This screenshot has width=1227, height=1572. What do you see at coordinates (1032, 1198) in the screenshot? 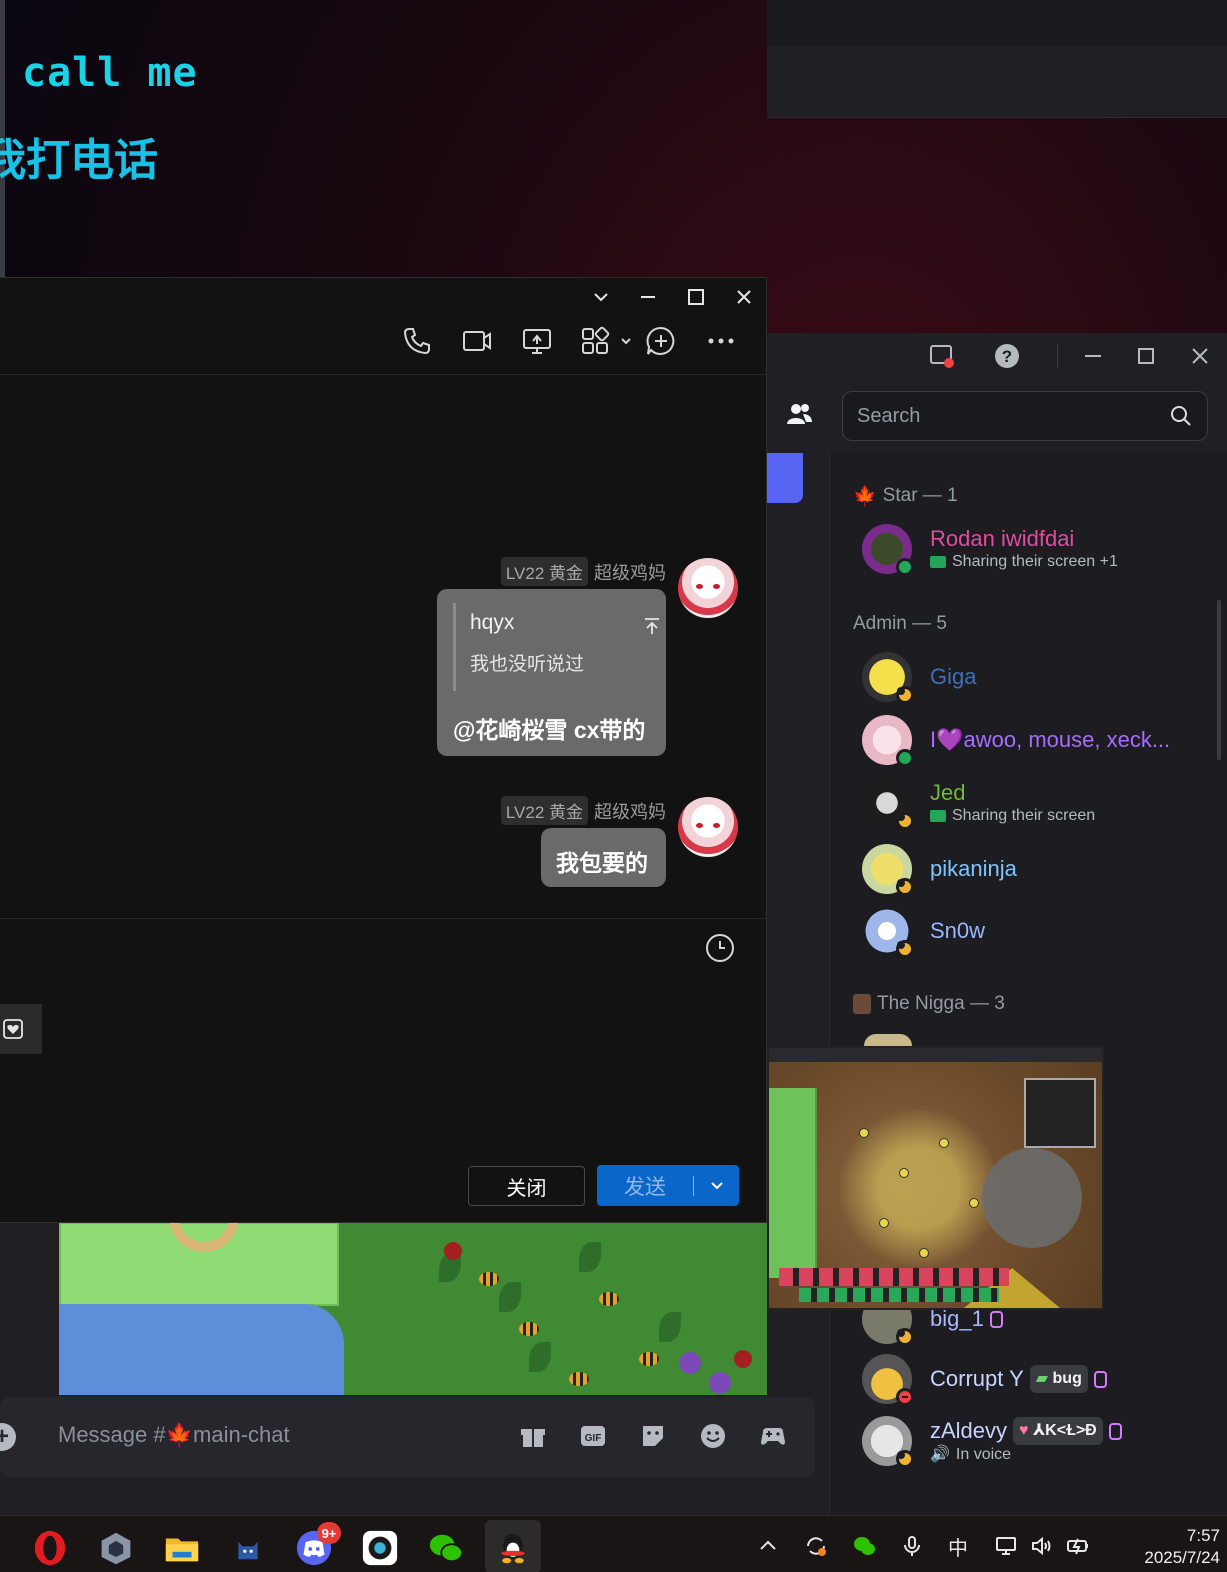
I see `stream-joystick` at bounding box center [1032, 1198].